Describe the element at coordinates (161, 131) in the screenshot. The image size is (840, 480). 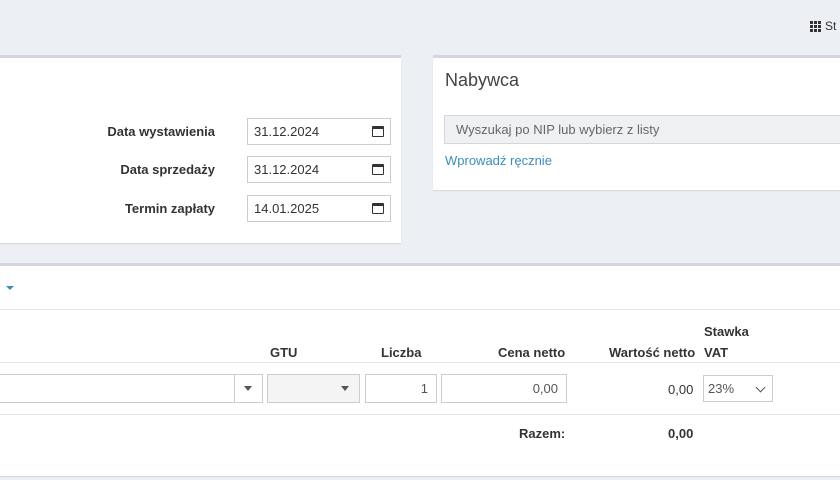
I see `issue-date-label: Data wystawienia` at that location.